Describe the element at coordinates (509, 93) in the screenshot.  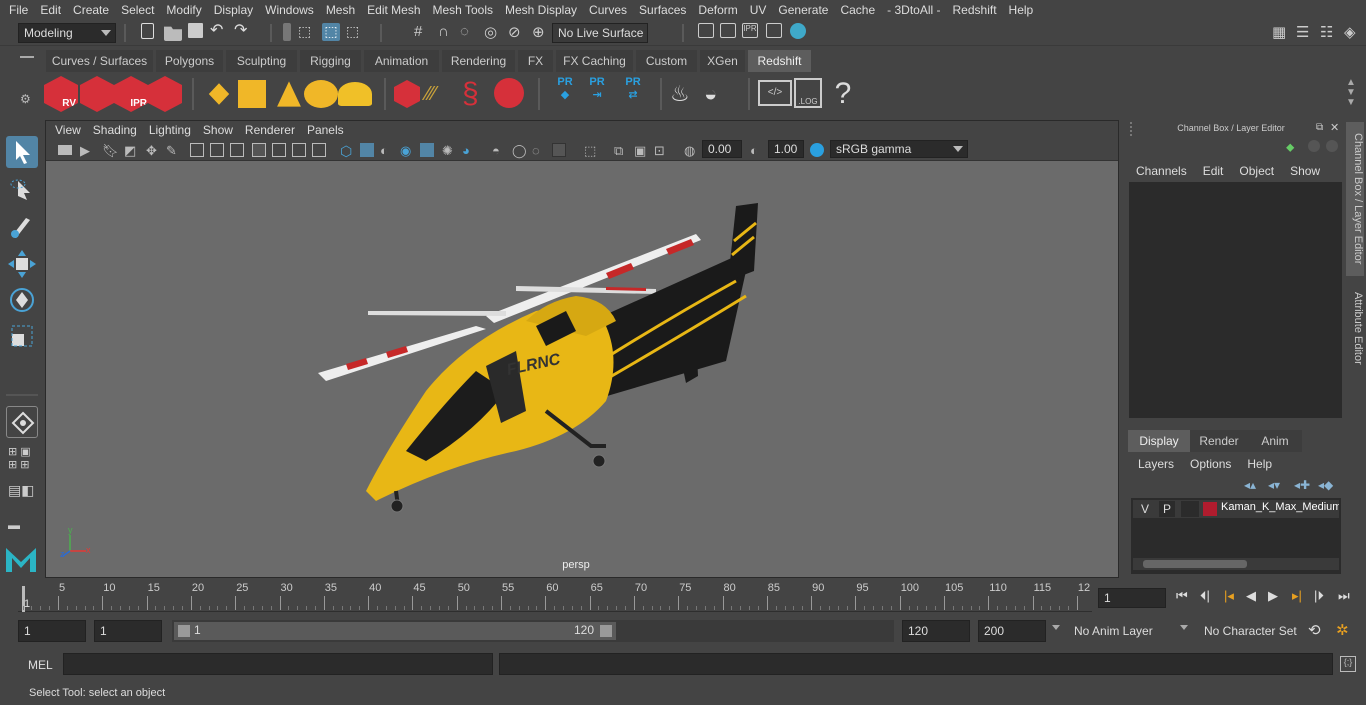
I see `rs-material-sphere-icon` at that location.